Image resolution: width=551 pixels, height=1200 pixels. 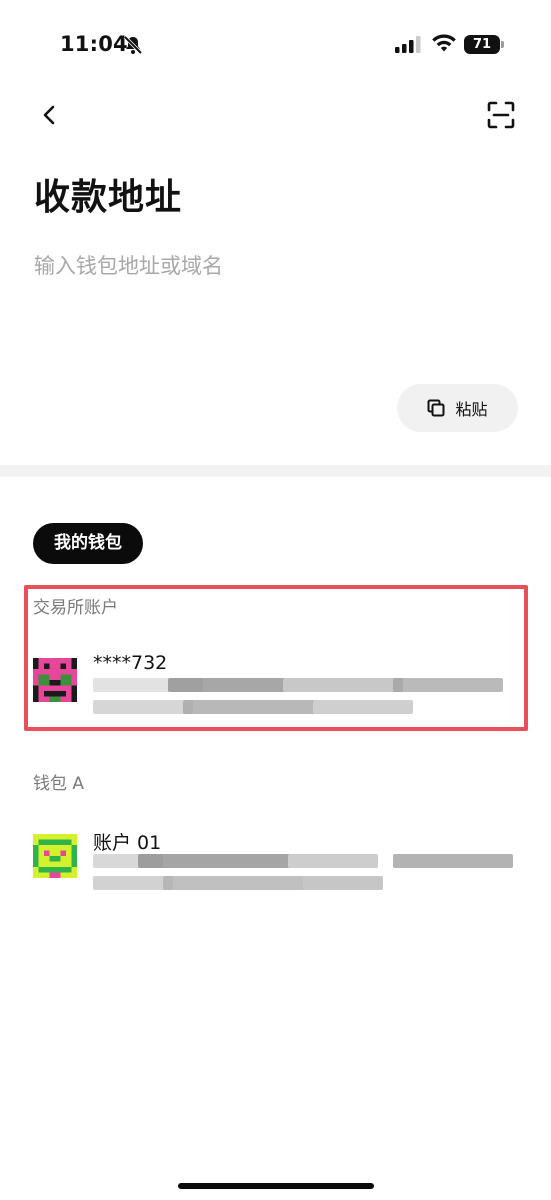 What do you see at coordinates (444, 43) in the screenshot?
I see `wifi-icon` at bounding box center [444, 43].